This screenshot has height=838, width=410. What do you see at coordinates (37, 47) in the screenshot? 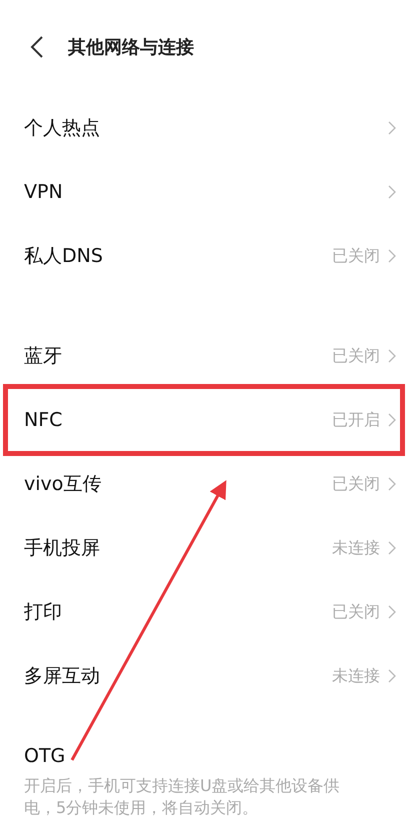
I see `back-icon` at bounding box center [37, 47].